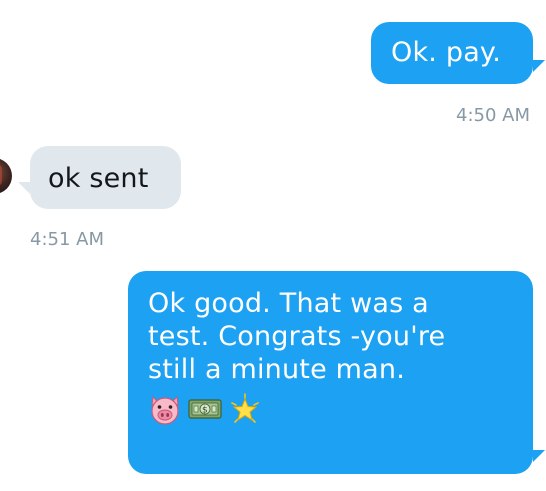  I want to click on message-text-line: still a minute man., so click(277, 369).